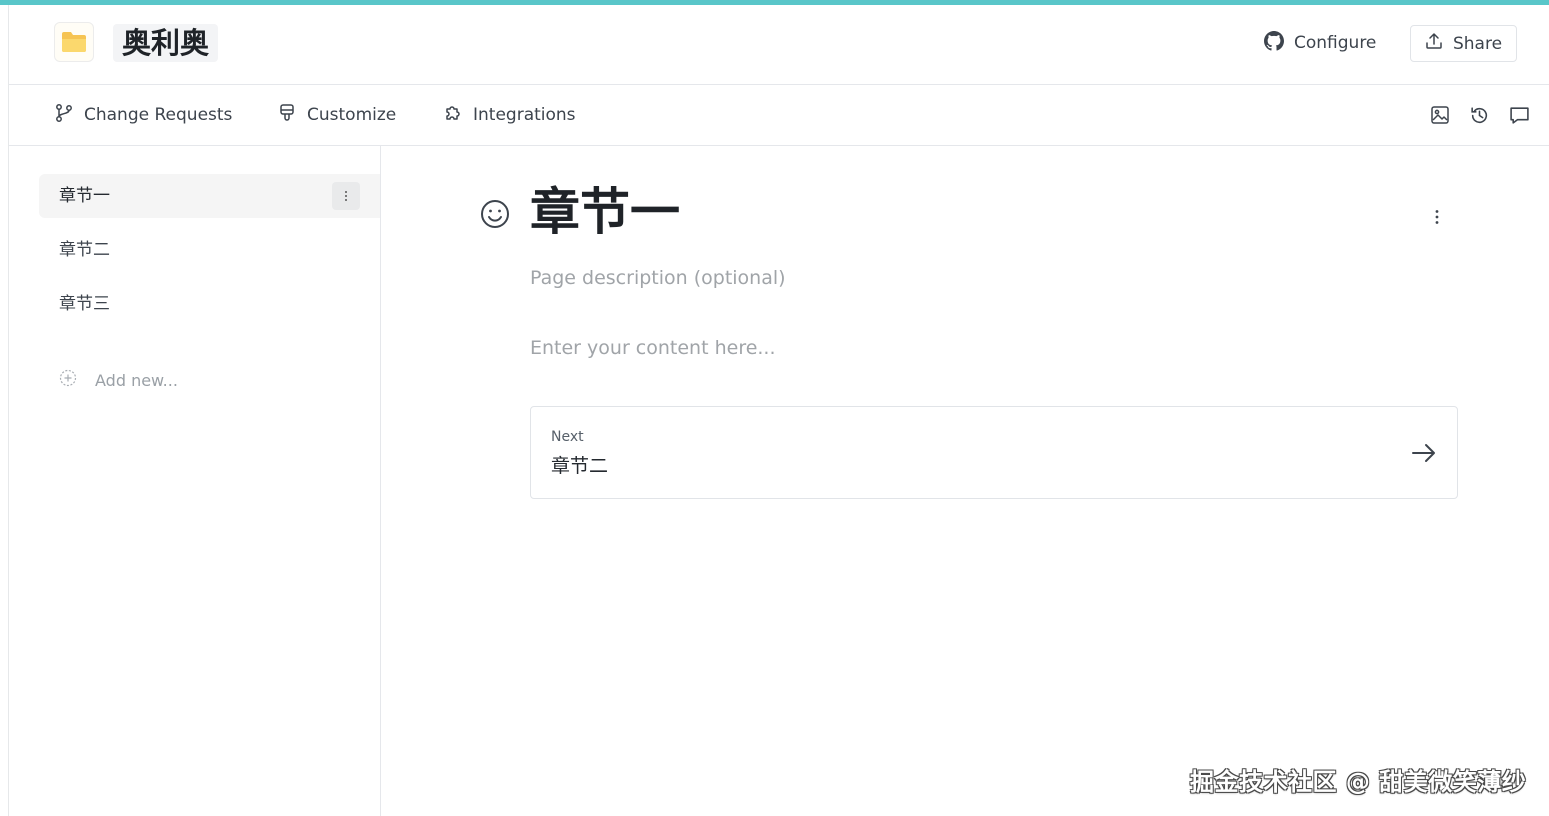 This screenshot has width=1549, height=816. What do you see at coordinates (994, 452) in the screenshot?
I see `next-page-card: Next 章节二` at bounding box center [994, 452].